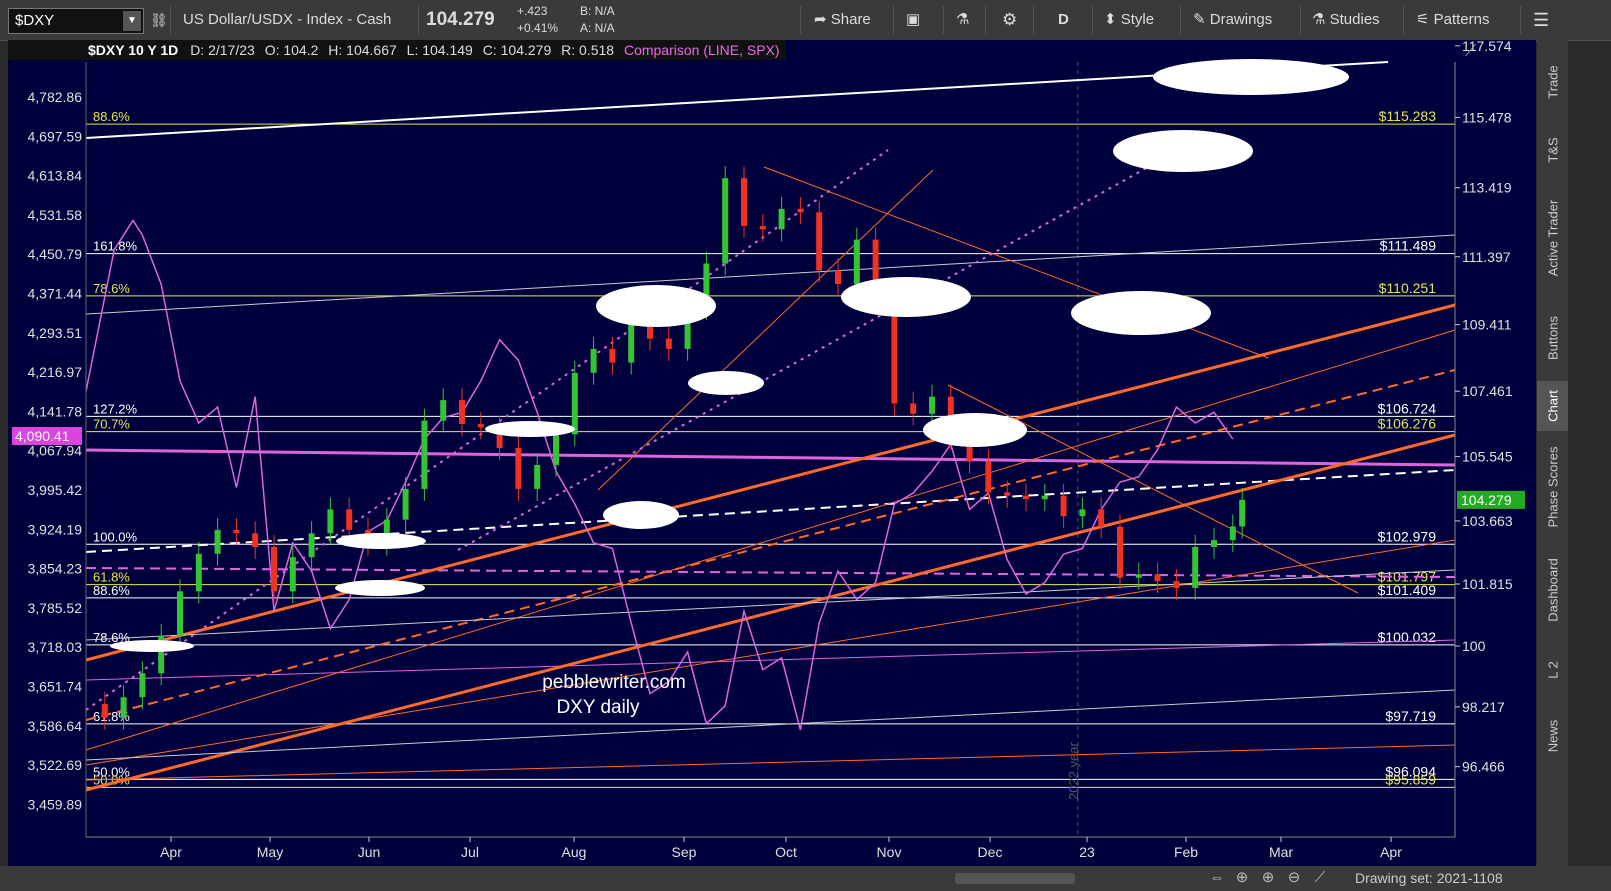 The width and height of the screenshot is (1611, 891). Describe the element at coordinates (171, 852) in the screenshot. I see `x-tick-label: Apr` at that location.